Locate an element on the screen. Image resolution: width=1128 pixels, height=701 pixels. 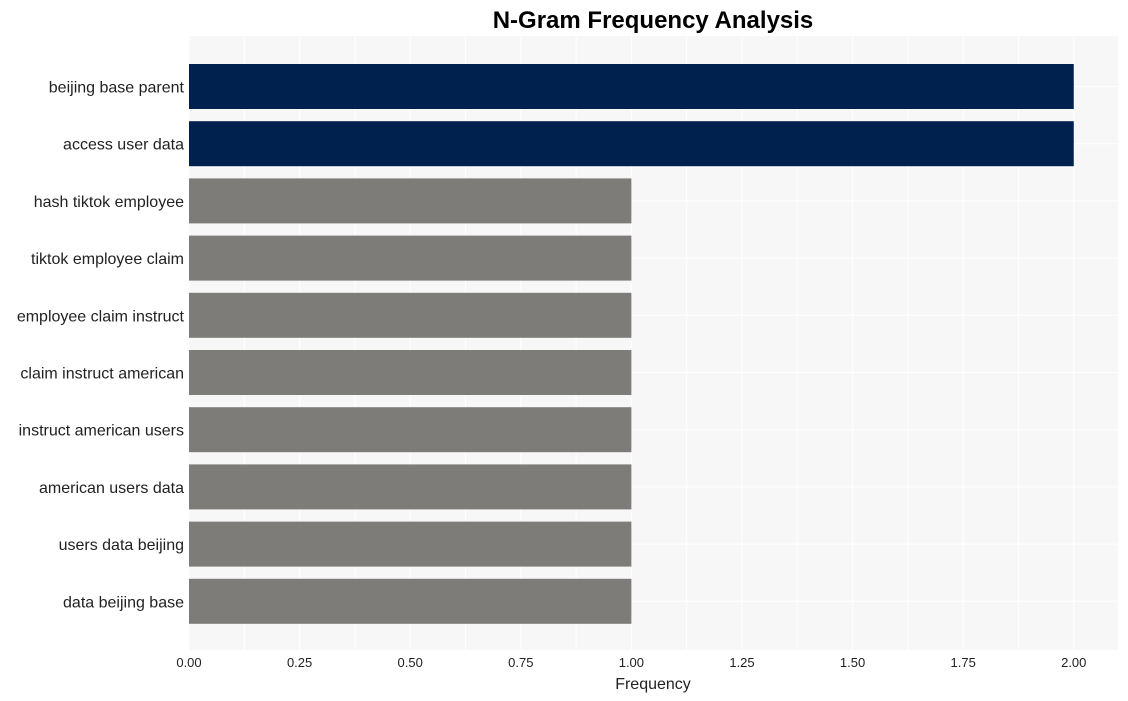
x-tick-label: 0.25 is located at coordinates (299, 662).